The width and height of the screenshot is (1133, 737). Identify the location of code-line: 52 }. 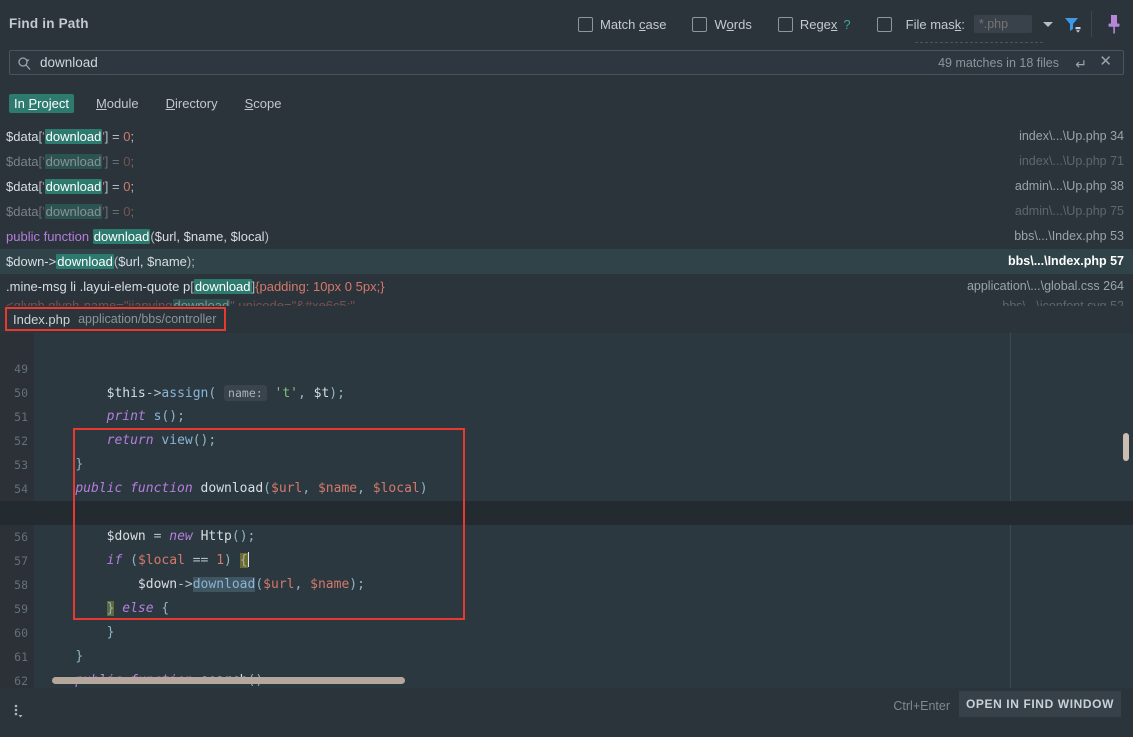
(566, 438).